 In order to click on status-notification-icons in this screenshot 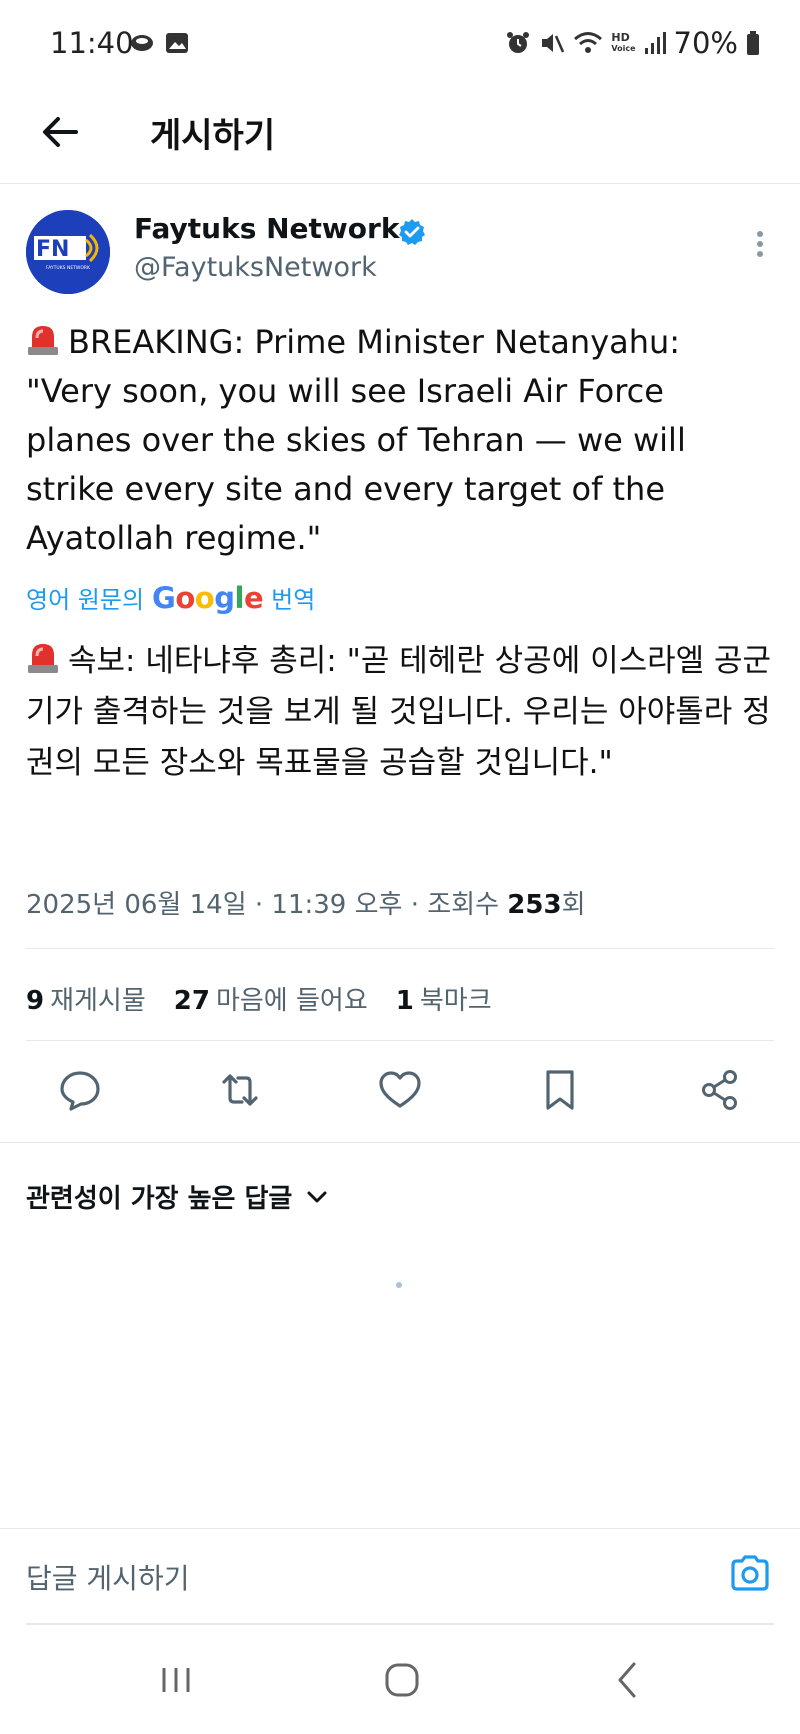, I will do `click(162, 45)`.